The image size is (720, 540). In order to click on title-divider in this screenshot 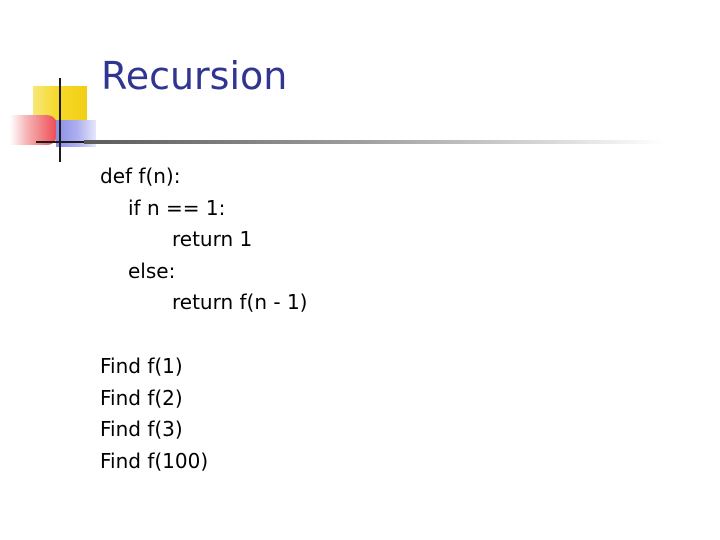, I will do `click(374, 142)`.